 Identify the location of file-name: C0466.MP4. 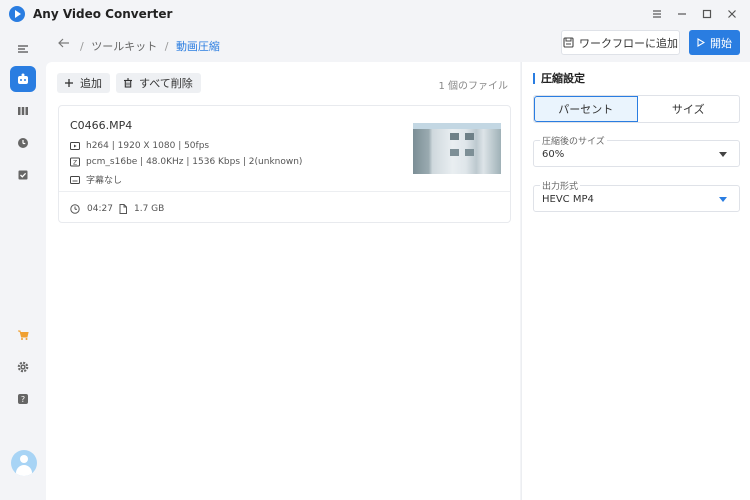
(101, 125).